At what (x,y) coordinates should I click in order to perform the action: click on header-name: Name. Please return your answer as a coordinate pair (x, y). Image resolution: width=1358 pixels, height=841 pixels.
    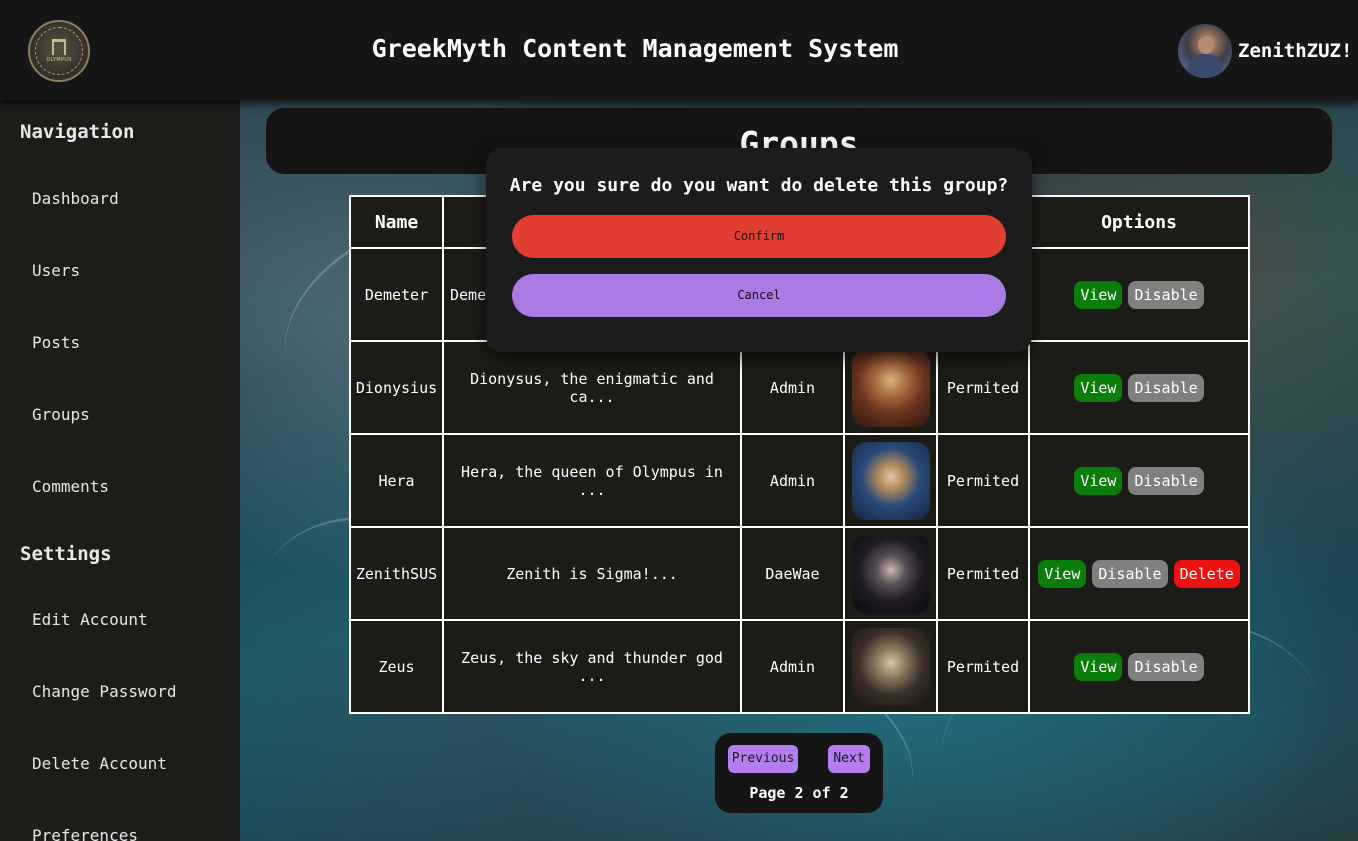
    Looking at the image, I should click on (396, 222).